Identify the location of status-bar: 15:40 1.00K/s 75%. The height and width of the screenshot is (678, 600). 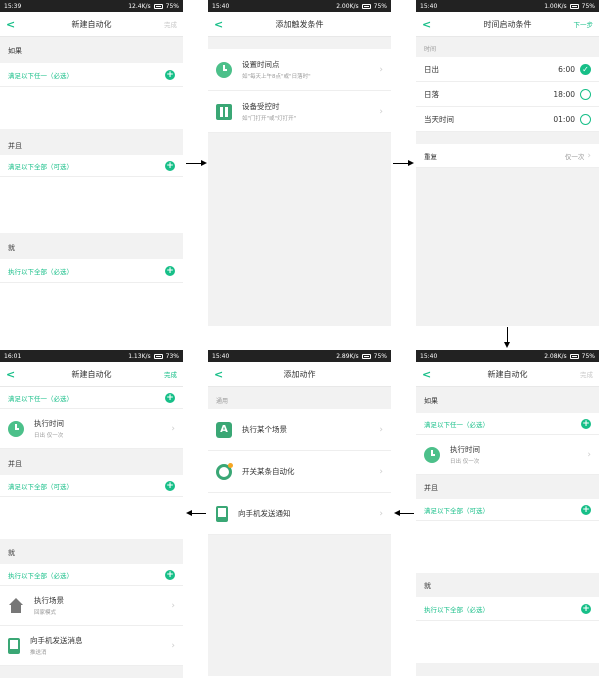
(507, 6).